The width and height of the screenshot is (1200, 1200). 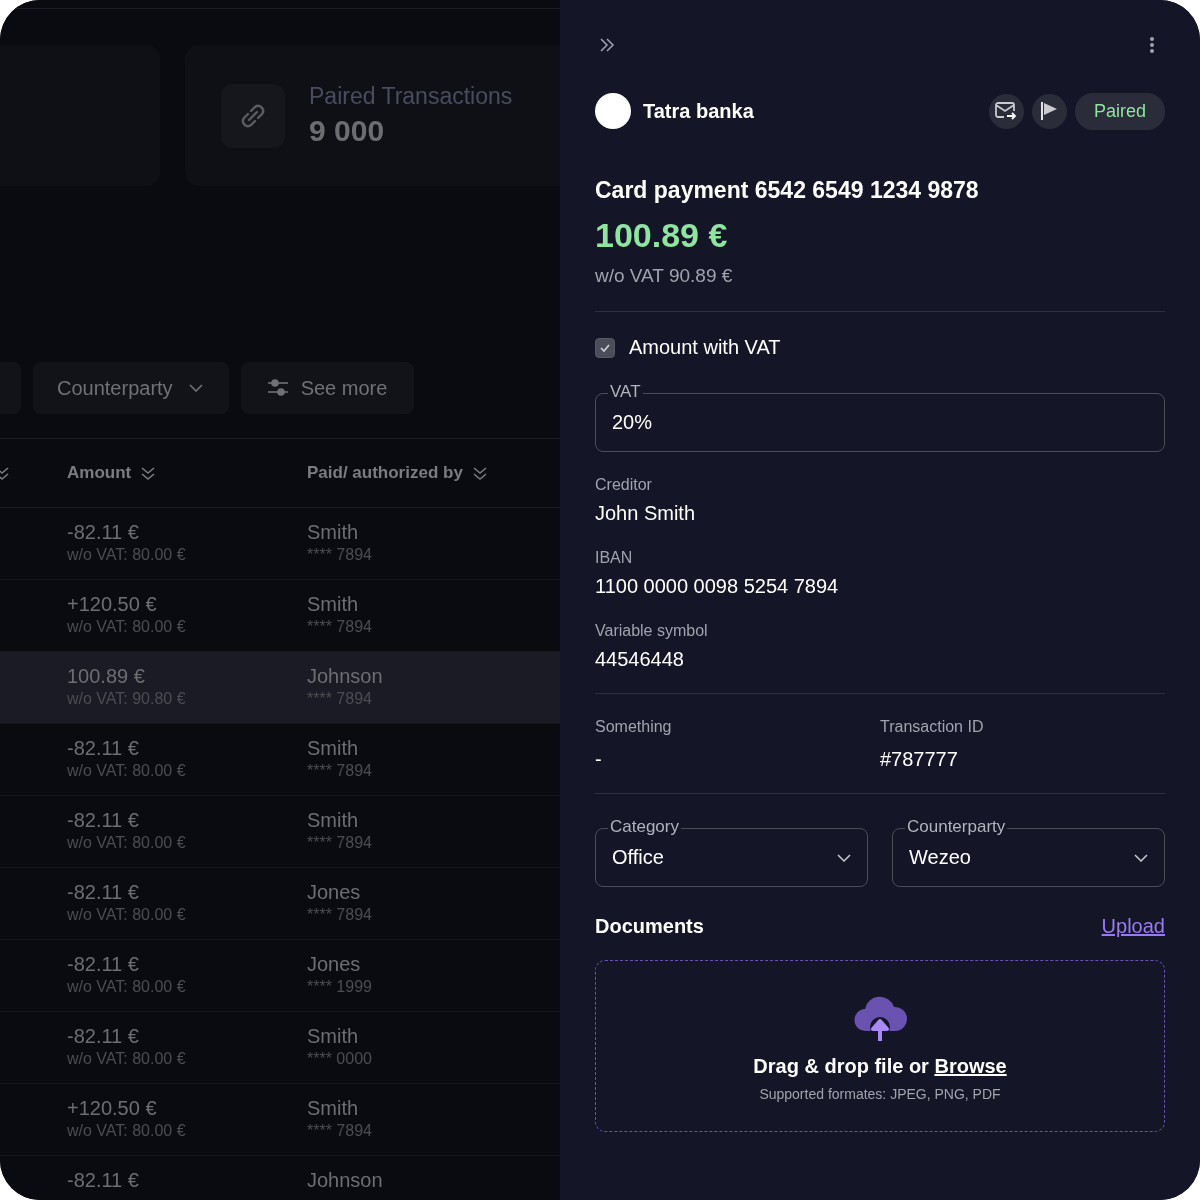 What do you see at coordinates (1152, 45) in the screenshot?
I see `more-icon` at bounding box center [1152, 45].